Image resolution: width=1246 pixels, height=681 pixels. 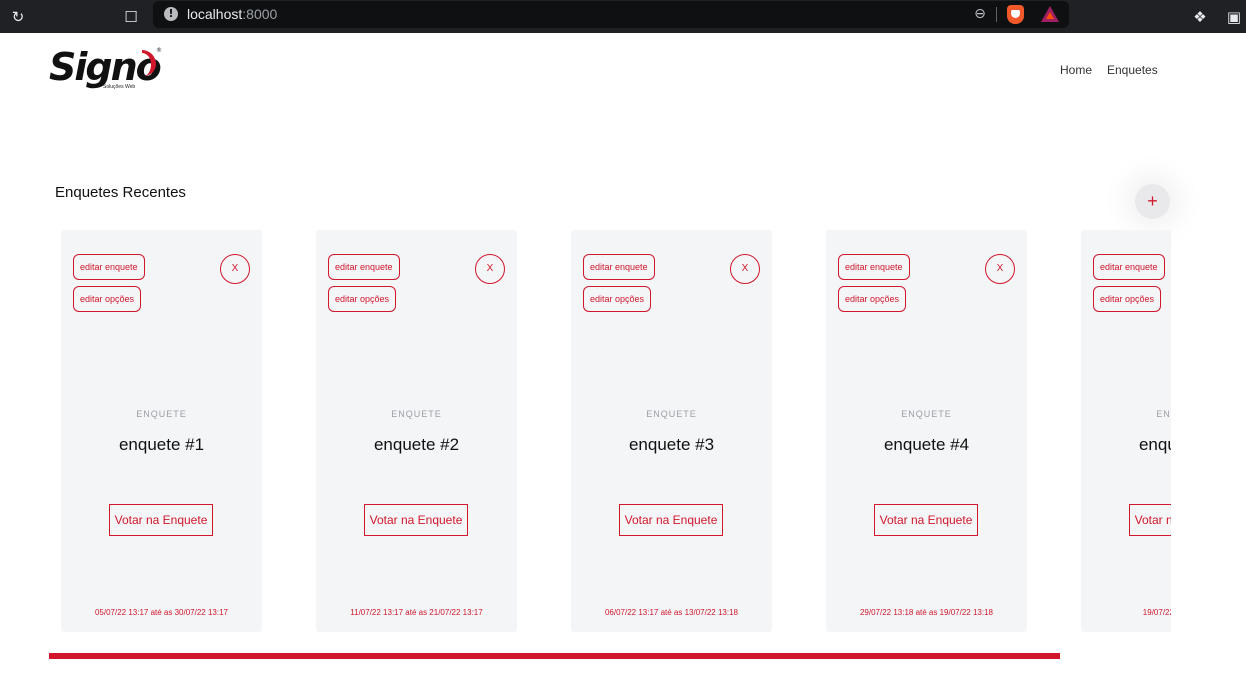 What do you see at coordinates (1015, 14) in the screenshot?
I see `brave-shields-icon` at bounding box center [1015, 14].